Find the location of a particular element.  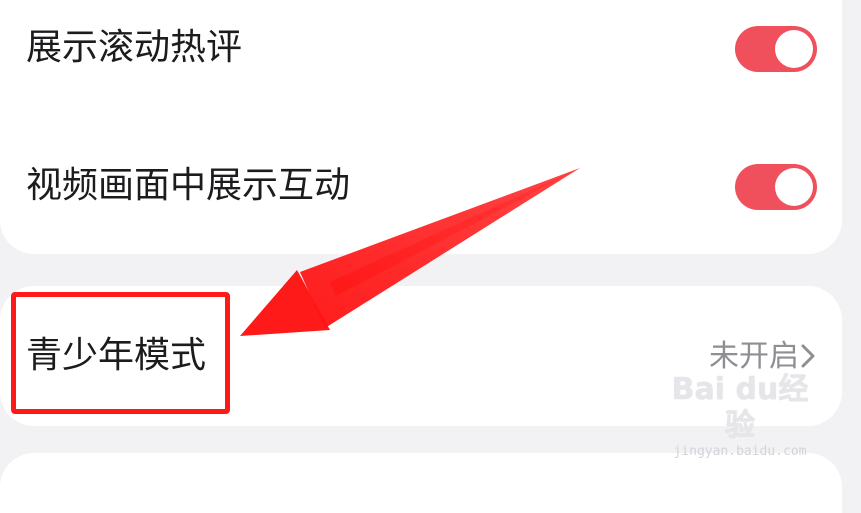

toggle-scroll-hot-comments is located at coordinates (776, 49).